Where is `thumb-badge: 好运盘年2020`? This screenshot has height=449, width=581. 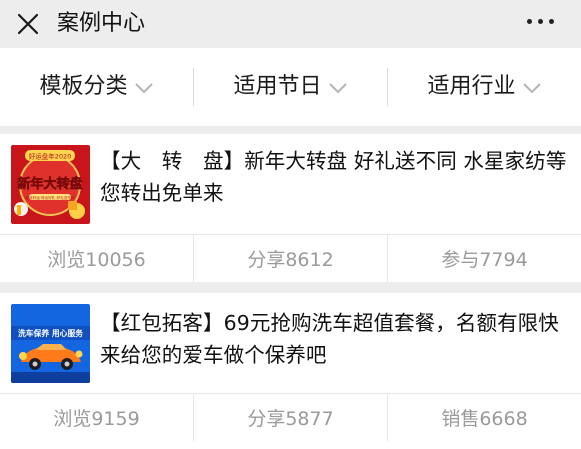 thumb-badge: 好运盘年2020 is located at coordinates (50, 156).